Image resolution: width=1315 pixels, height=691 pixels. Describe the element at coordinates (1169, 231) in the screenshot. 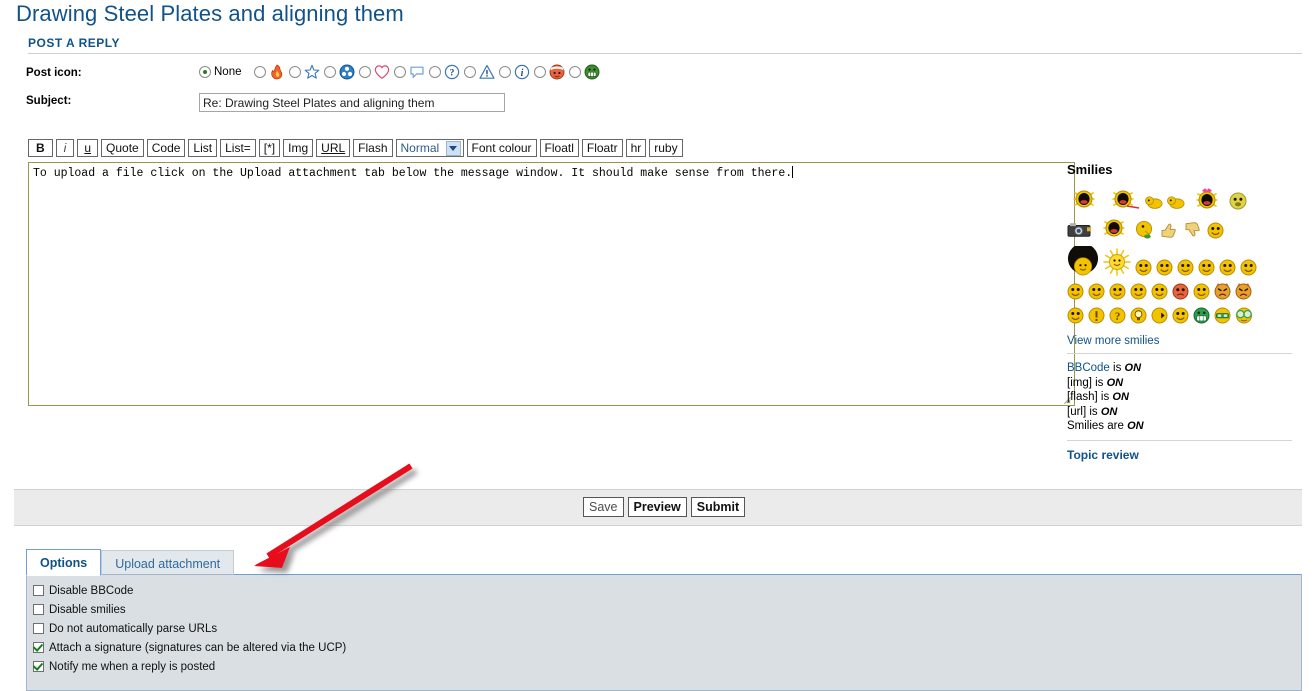

I see `thumbs-up-smilie` at that location.